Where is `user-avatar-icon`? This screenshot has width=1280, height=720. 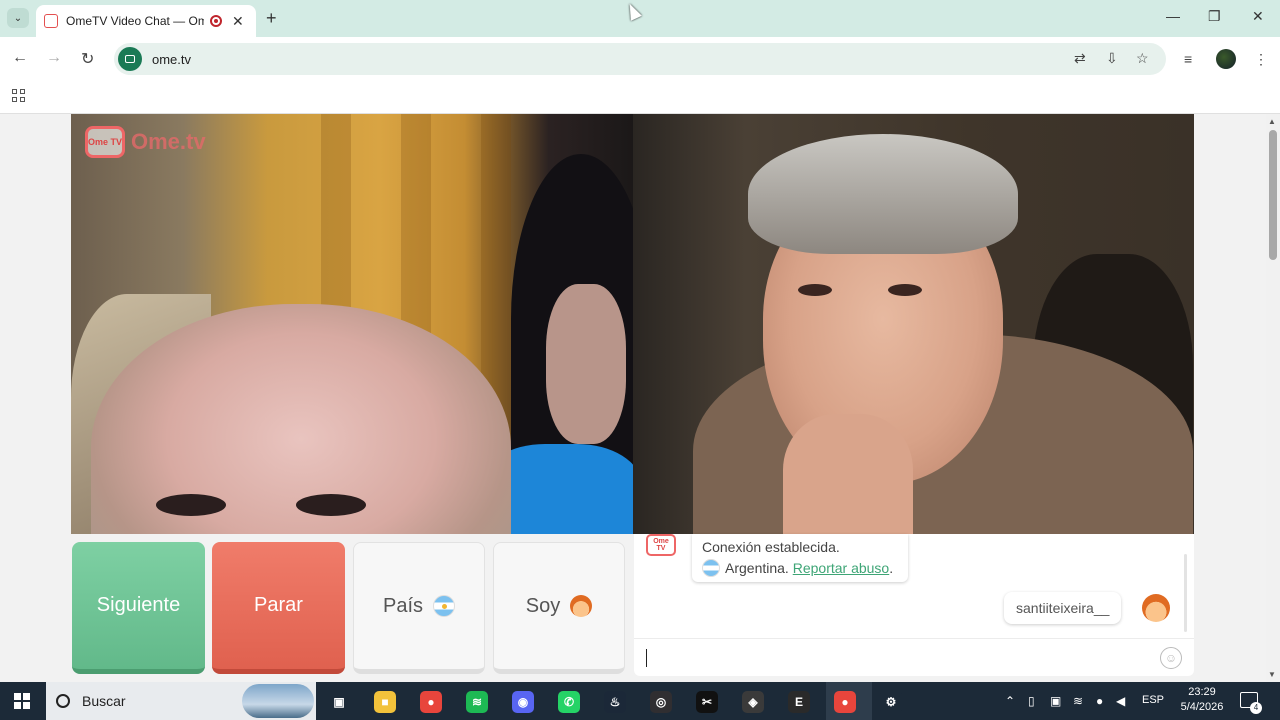
user-avatar-icon is located at coordinates (1156, 608).